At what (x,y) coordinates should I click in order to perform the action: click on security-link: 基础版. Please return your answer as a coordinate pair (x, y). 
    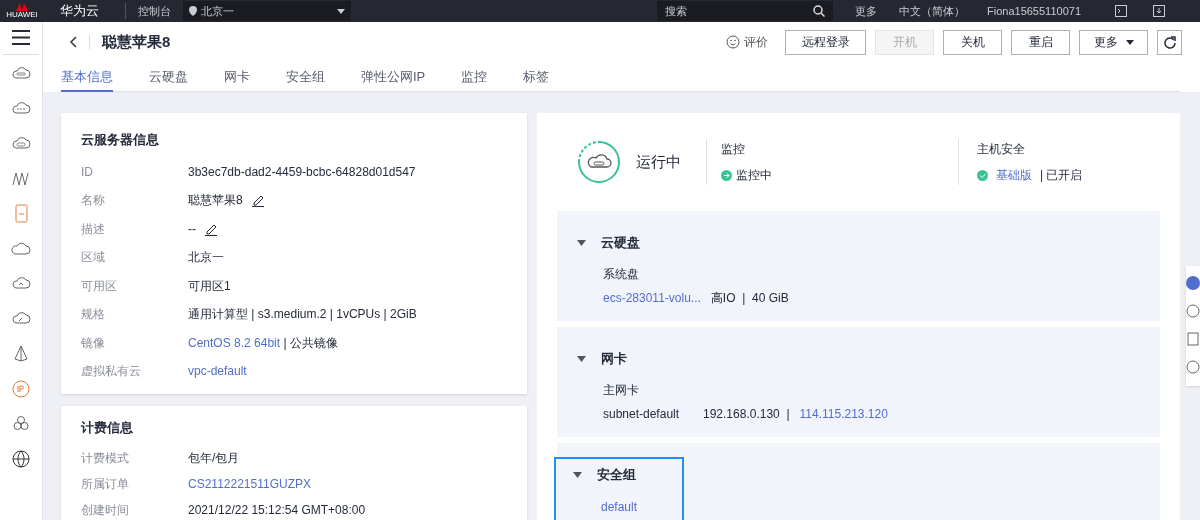
    Looking at the image, I should click on (1014, 175).